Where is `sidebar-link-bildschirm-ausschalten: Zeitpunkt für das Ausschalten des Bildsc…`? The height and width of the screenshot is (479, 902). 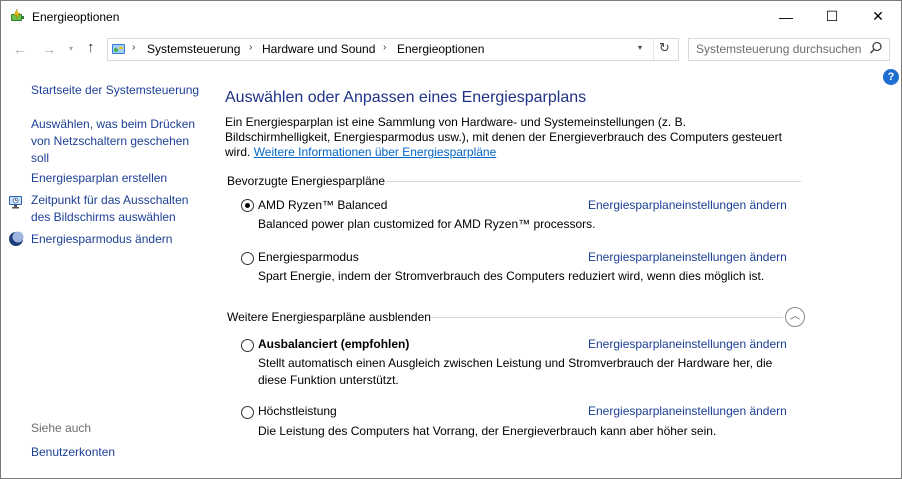 sidebar-link-bildschirm-ausschalten: Zeitpunkt für das Ausschalten des Bildsc… is located at coordinates (118, 209).